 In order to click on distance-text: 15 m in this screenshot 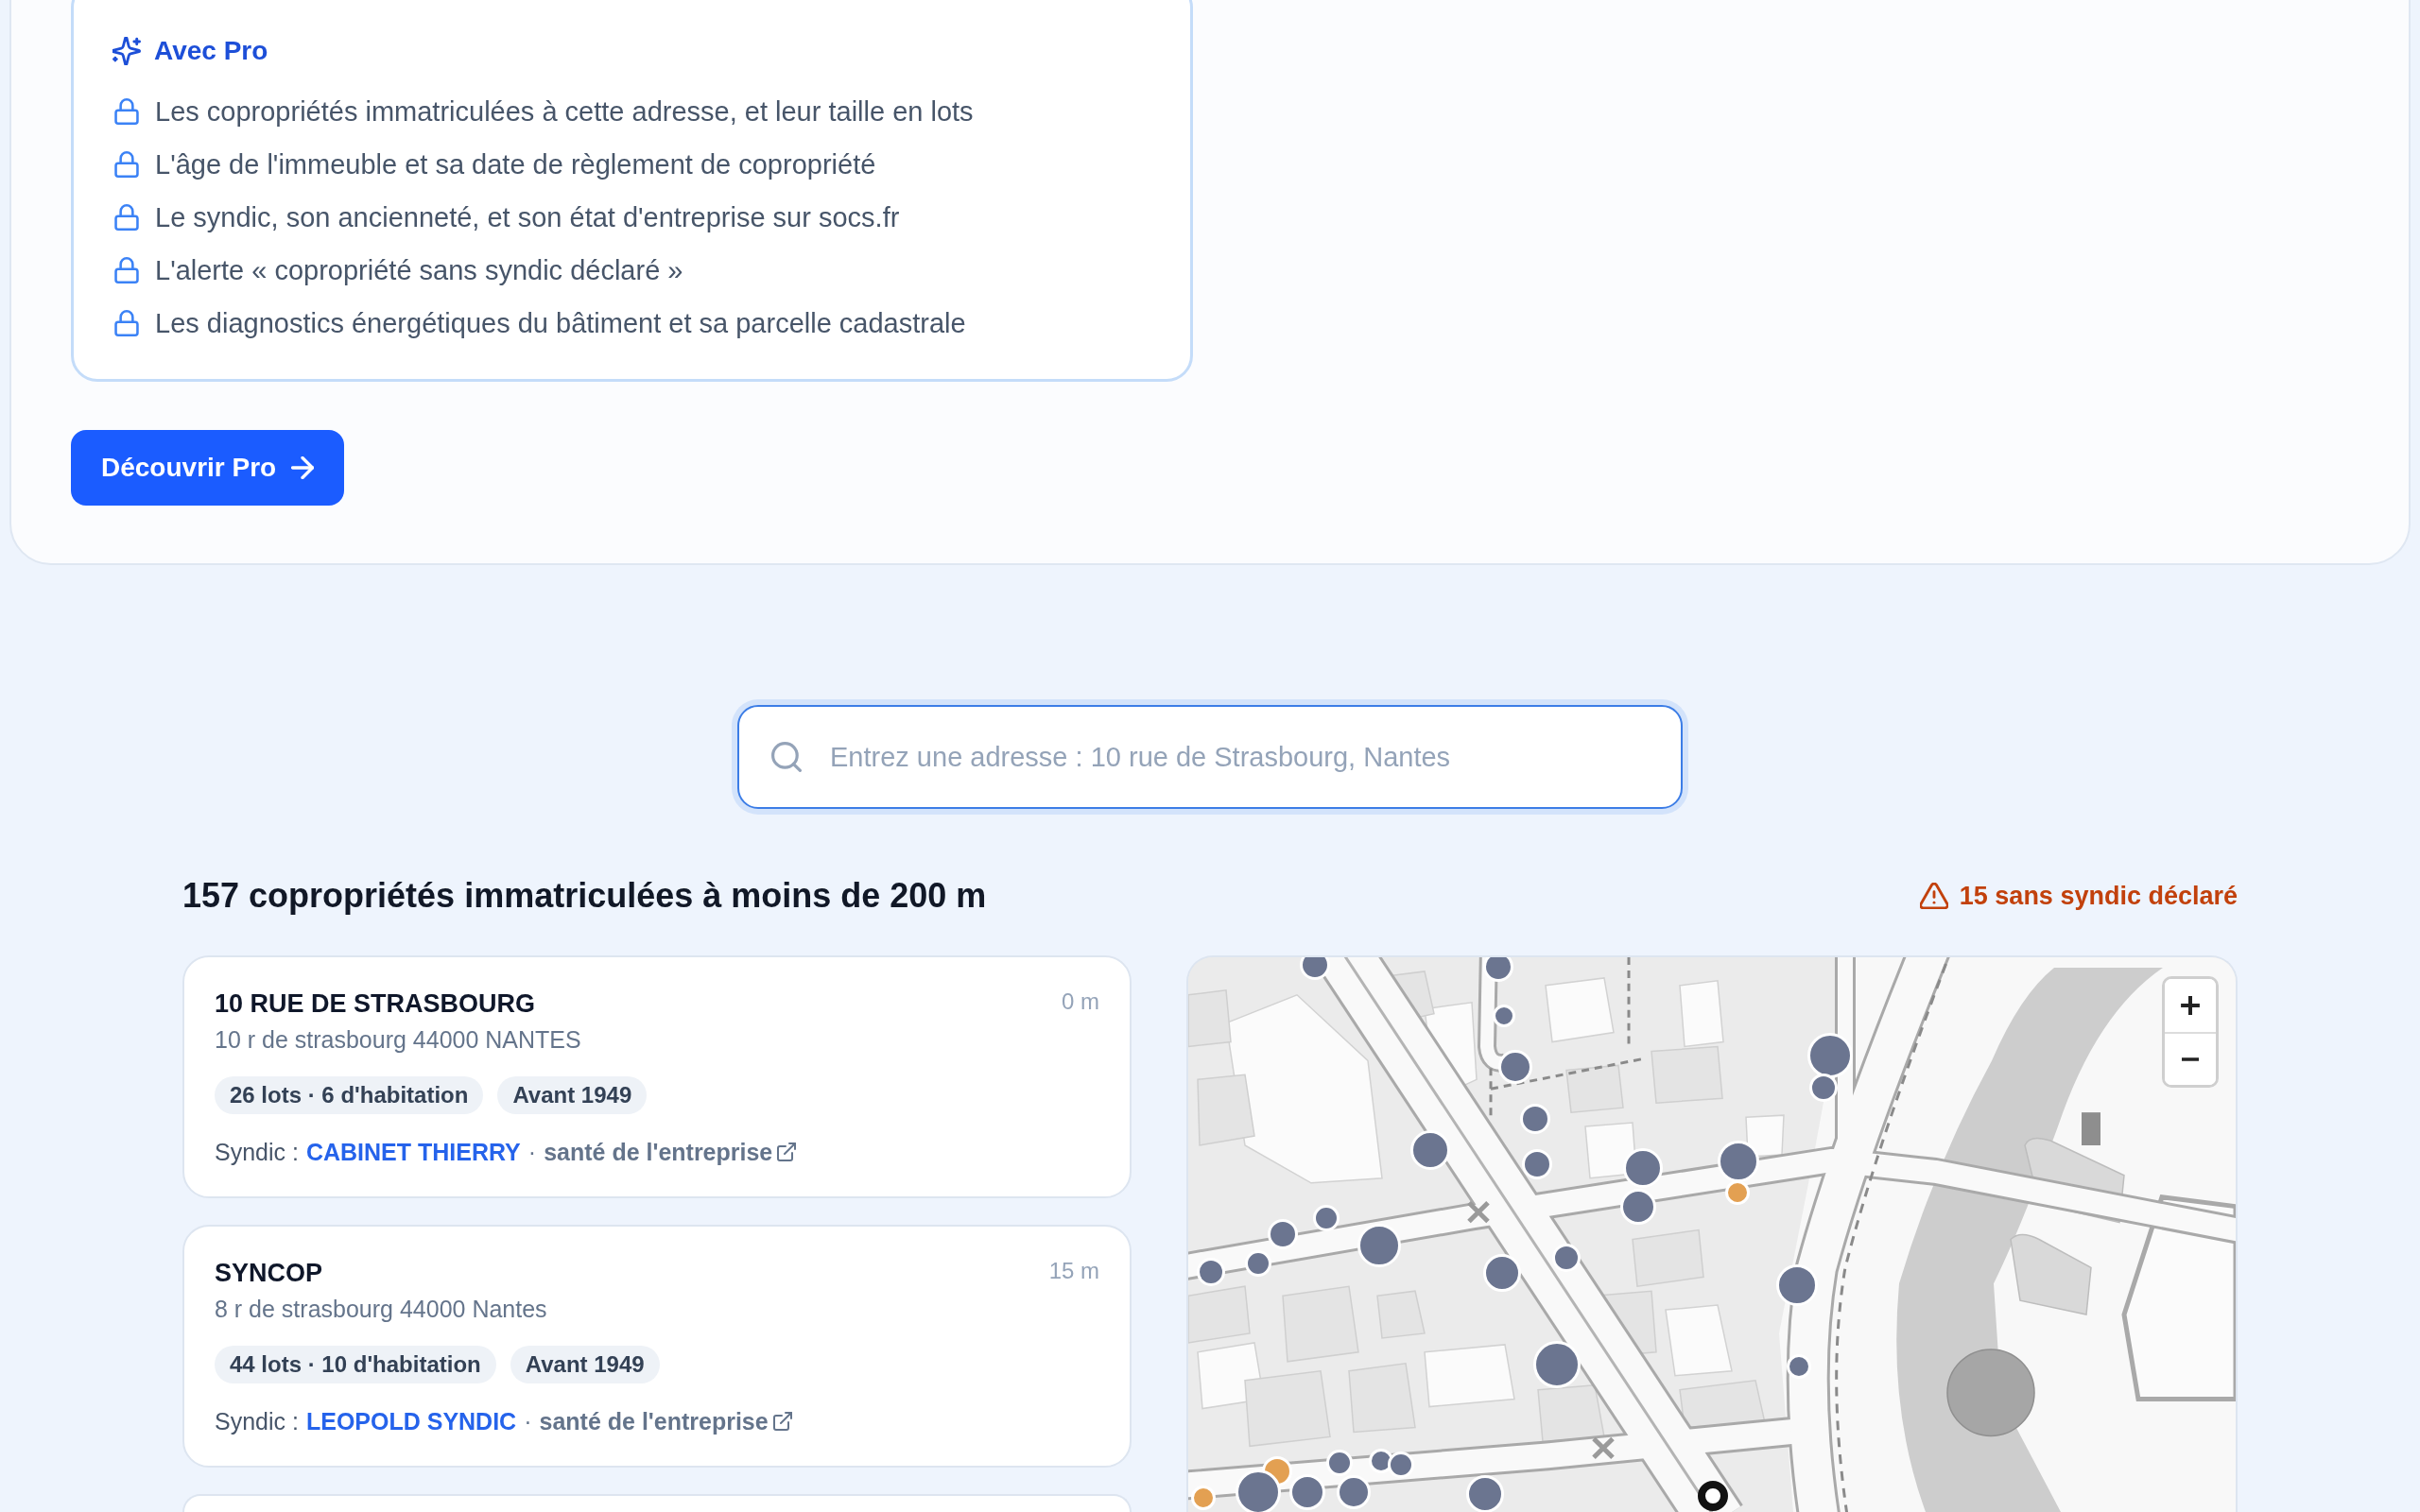, I will do `click(1073, 1271)`.